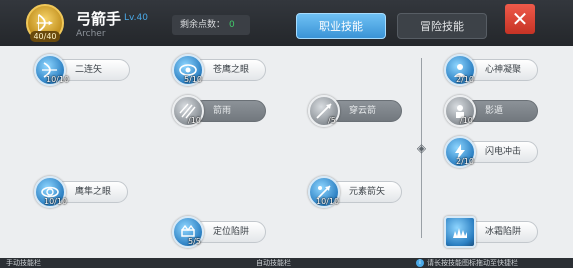 This screenshot has height=268, width=573. What do you see at coordinates (332, 120) in the screenshot?
I see `skill-level: /5` at bounding box center [332, 120].